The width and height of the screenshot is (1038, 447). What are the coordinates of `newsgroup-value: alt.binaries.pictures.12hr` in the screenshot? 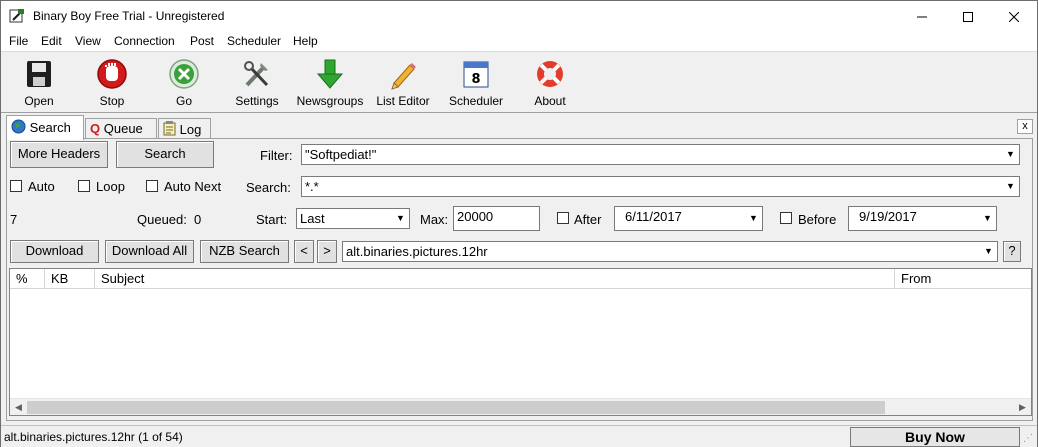 It's located at (417, 251).